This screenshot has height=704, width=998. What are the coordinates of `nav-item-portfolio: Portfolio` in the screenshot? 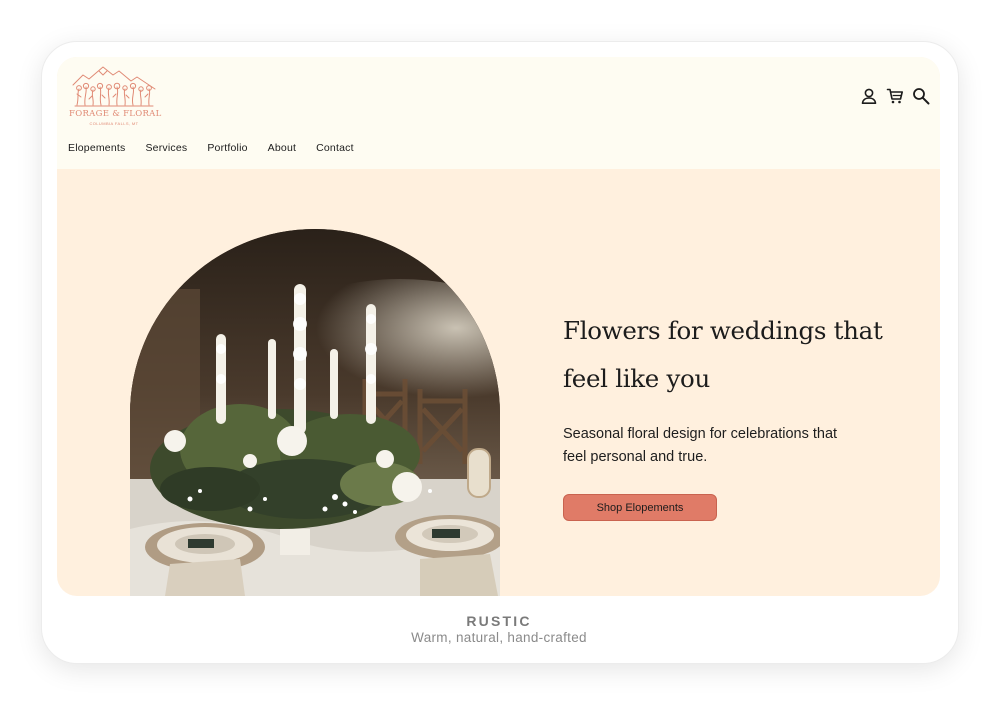 It's located at (227, 148).